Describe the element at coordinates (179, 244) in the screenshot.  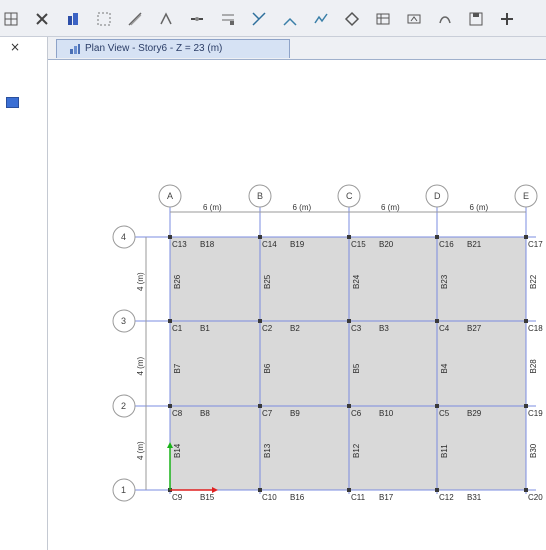
I see `column-label-C13: C13` at that location.